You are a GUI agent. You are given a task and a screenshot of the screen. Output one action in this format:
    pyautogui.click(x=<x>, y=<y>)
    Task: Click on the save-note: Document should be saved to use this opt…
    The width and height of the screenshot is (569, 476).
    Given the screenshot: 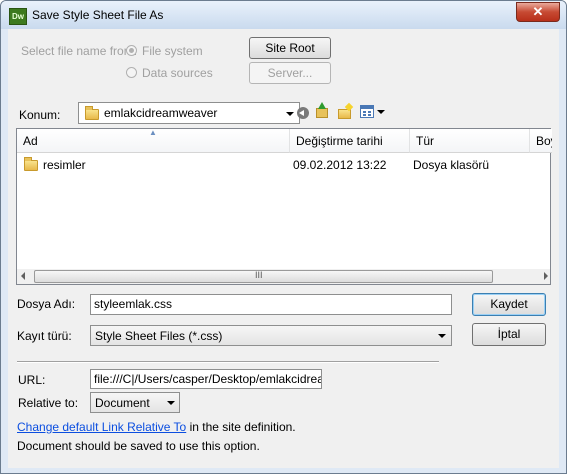 What is the action you would take?
    pyautogui.click(x=138, y=446)
    